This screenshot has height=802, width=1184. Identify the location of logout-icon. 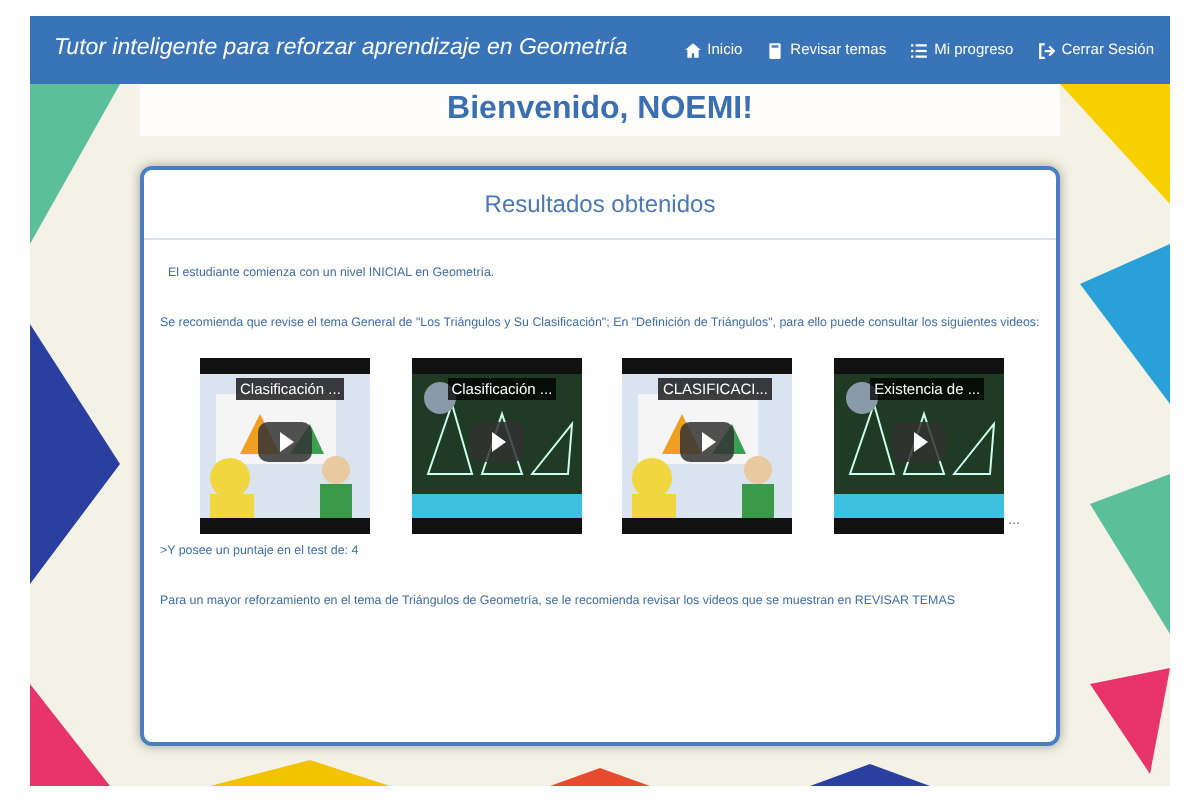
(1046, 50).